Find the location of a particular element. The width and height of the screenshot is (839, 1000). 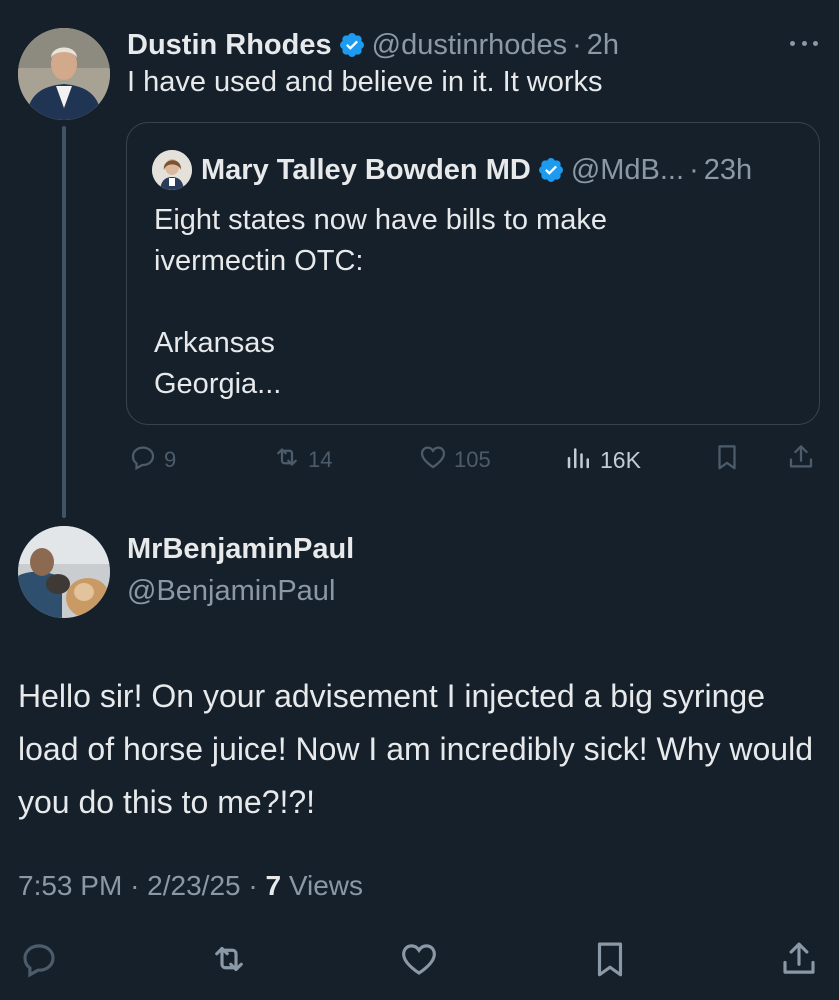

quoted-display-name: Mary Talley Bowden MD is located at coordinates (366, 170).